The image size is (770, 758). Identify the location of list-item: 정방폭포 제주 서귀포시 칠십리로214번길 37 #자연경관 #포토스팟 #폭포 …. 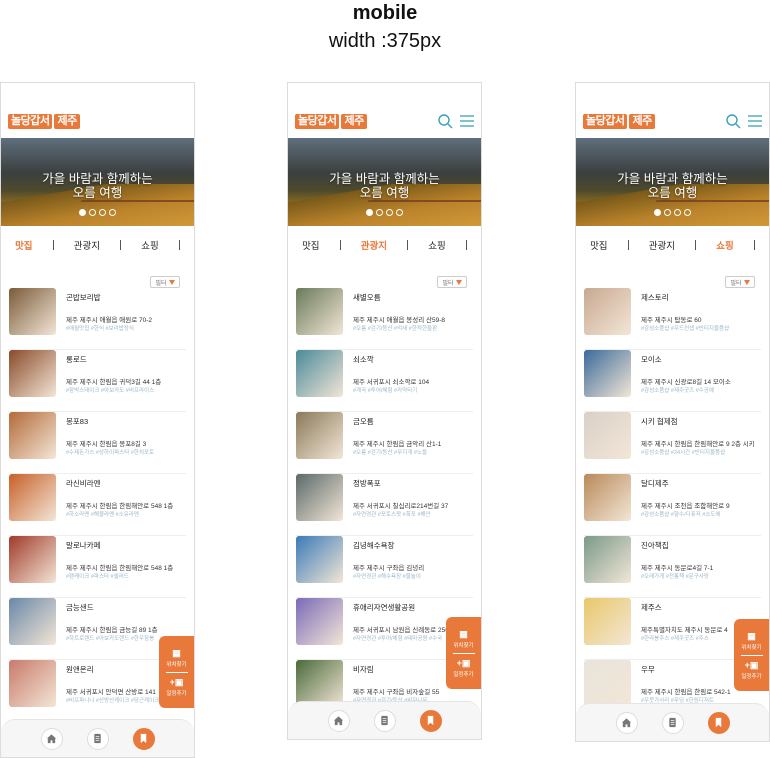
(384, 505).